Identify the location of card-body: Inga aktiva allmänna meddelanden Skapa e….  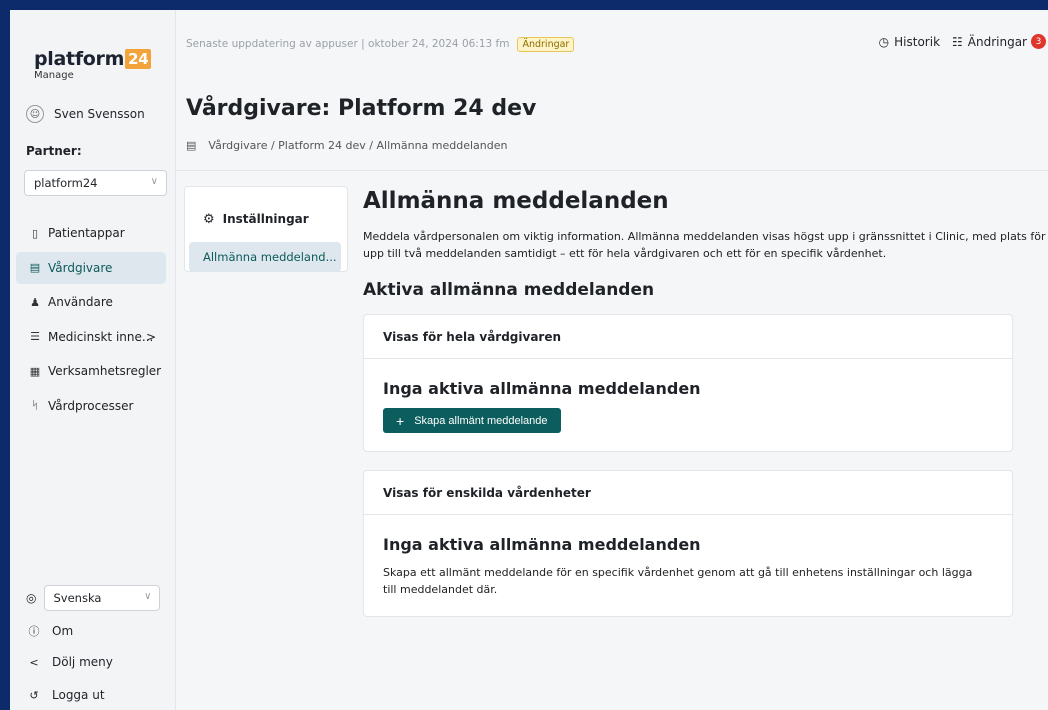
(688, 565).